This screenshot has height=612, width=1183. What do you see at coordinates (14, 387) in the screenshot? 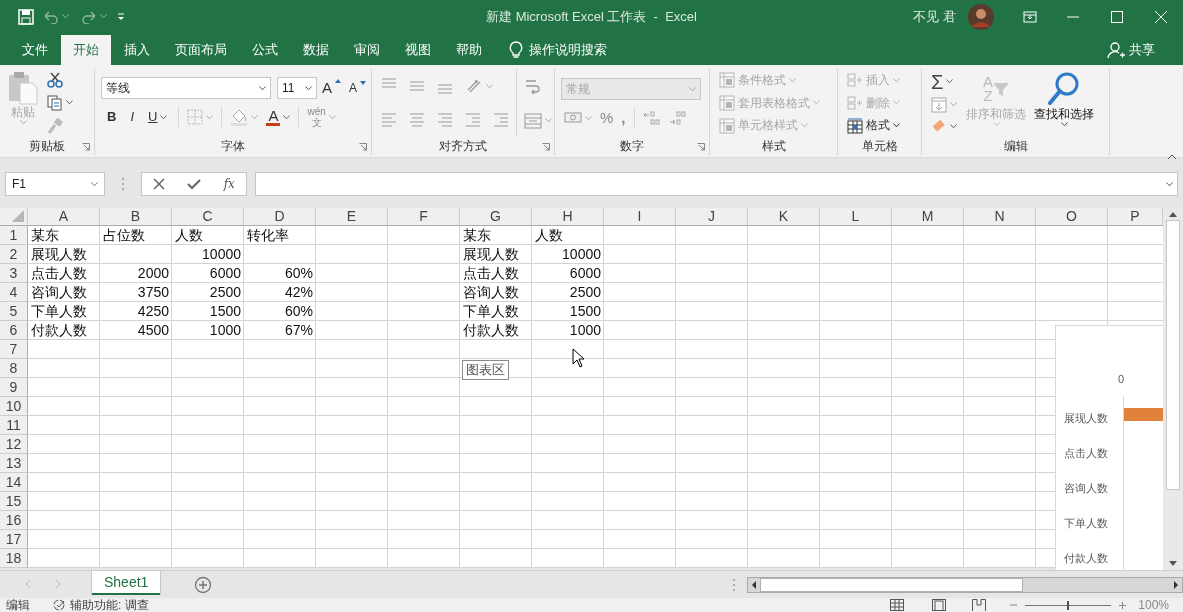
I see `row-header: 9` at bounding box center [14, 387].